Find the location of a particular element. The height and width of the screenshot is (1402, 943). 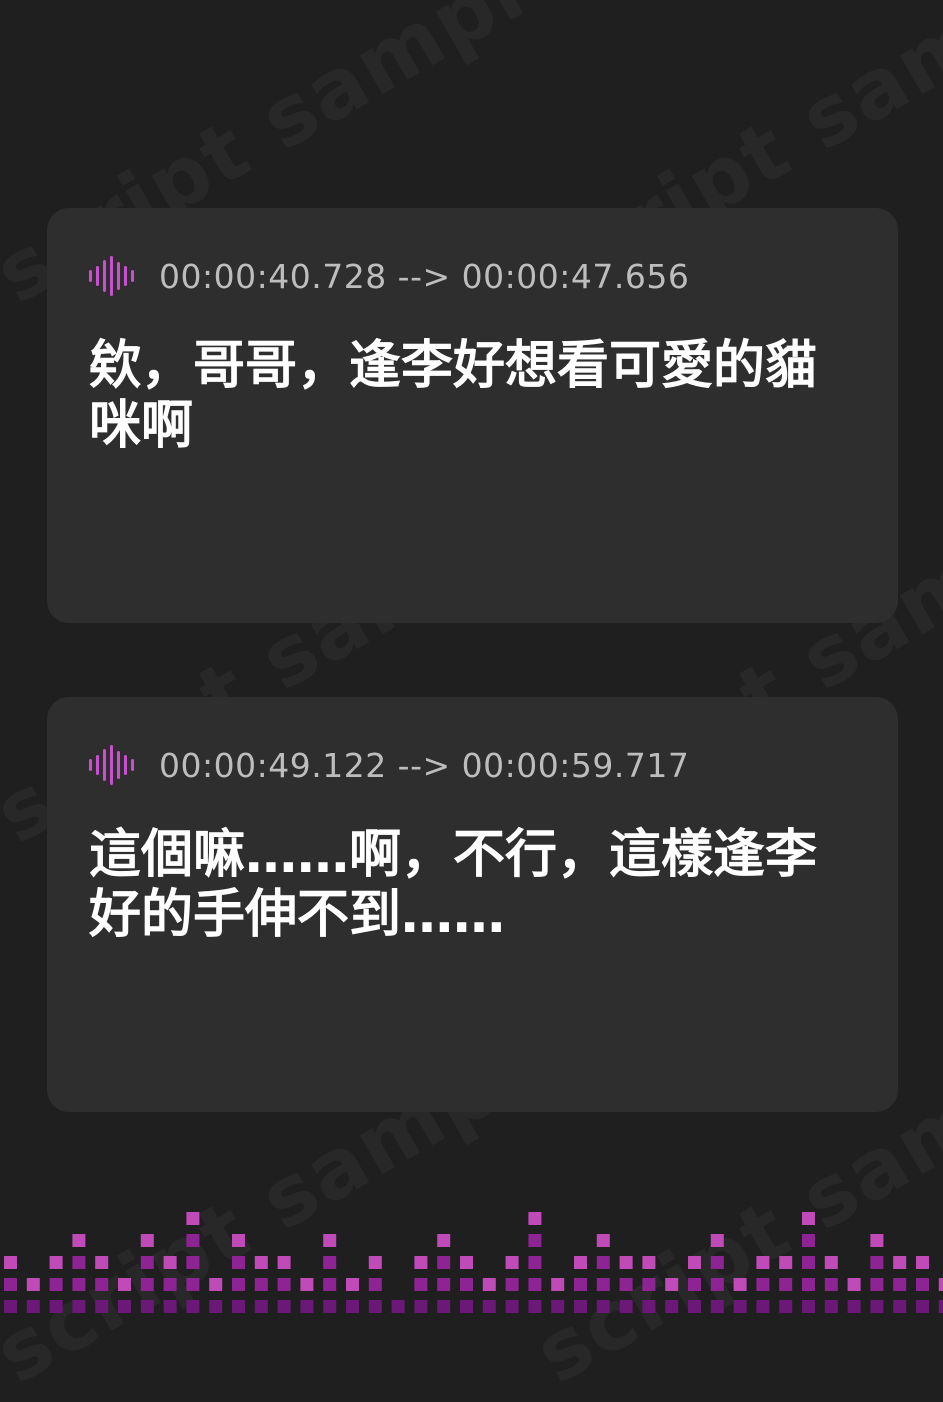

cue-timestamp: 00:00:40.728 --> 00:00:47.656 is located at coordinates (424, 276).